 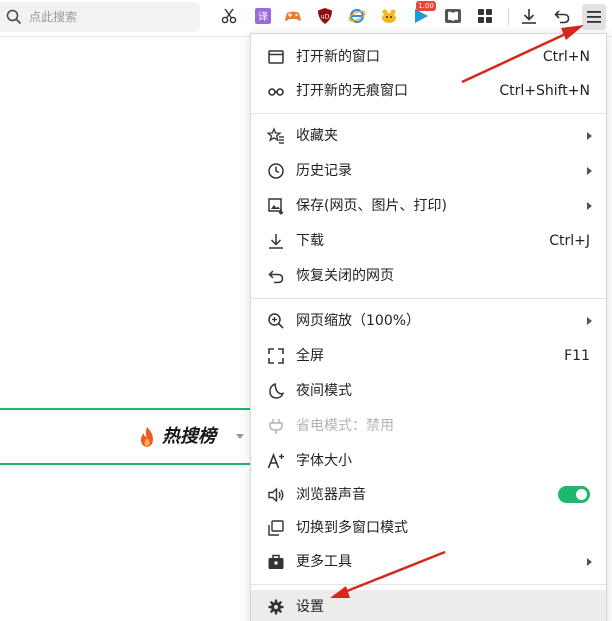 I want to click on clock-icon, so click(x=276, y=171).